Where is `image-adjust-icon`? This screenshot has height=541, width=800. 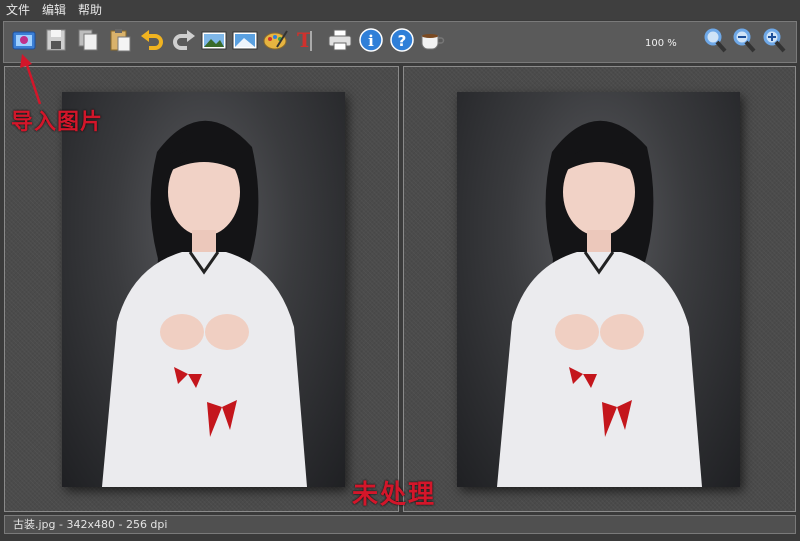
image-adjust-icon is located at coordinates (214, 40).